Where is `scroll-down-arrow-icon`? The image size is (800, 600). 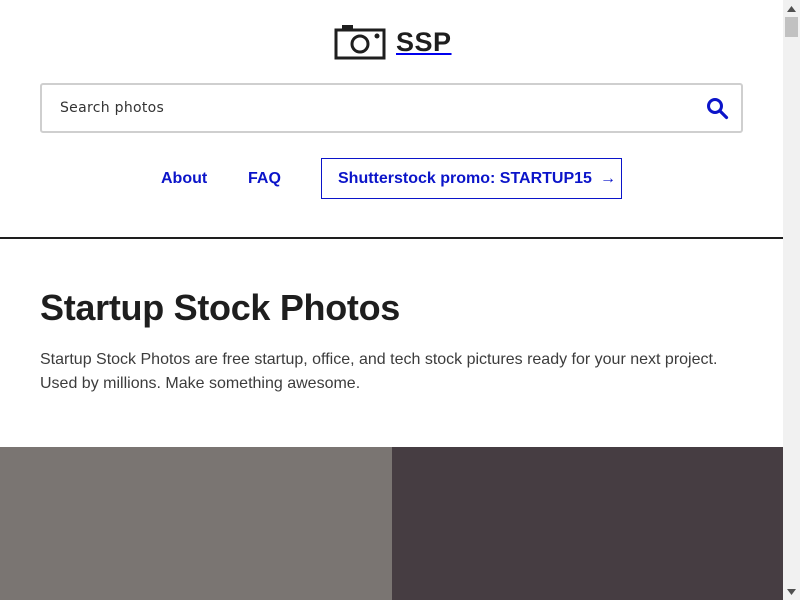 scroll-down-arrow-icon is located at coordinates (791, 591).